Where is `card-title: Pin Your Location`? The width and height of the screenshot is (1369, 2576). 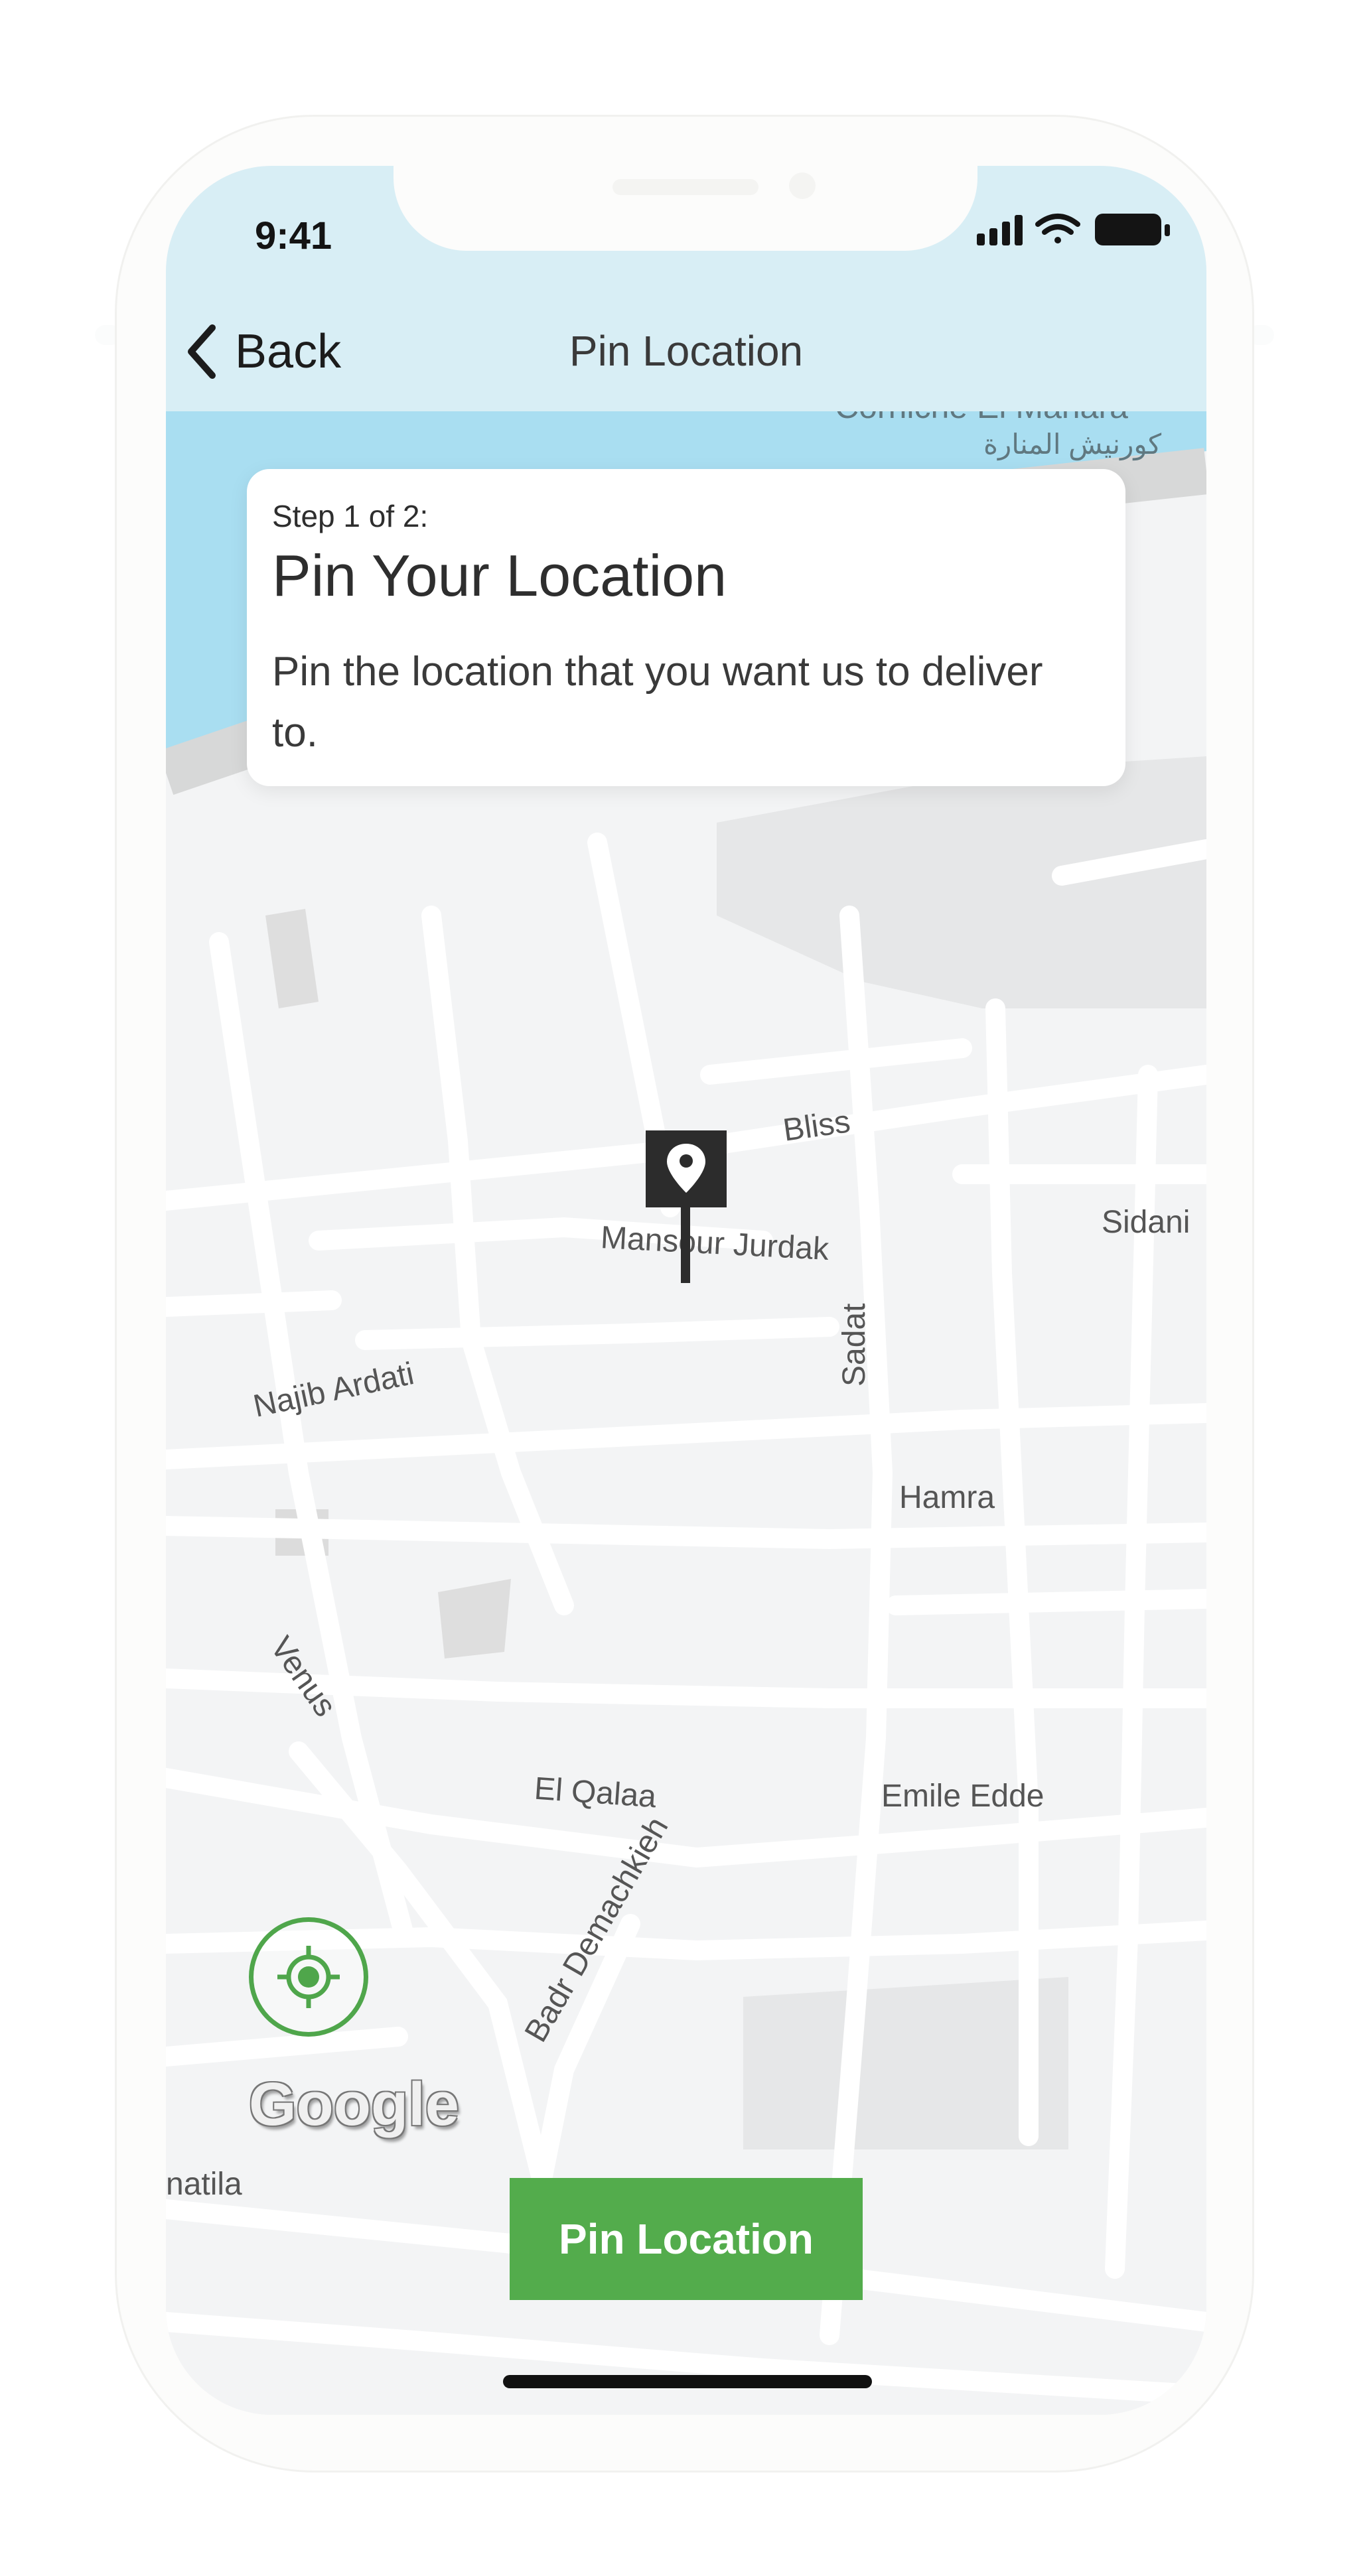
card-title: Pin Your Location is located at coordinates (500, 575).